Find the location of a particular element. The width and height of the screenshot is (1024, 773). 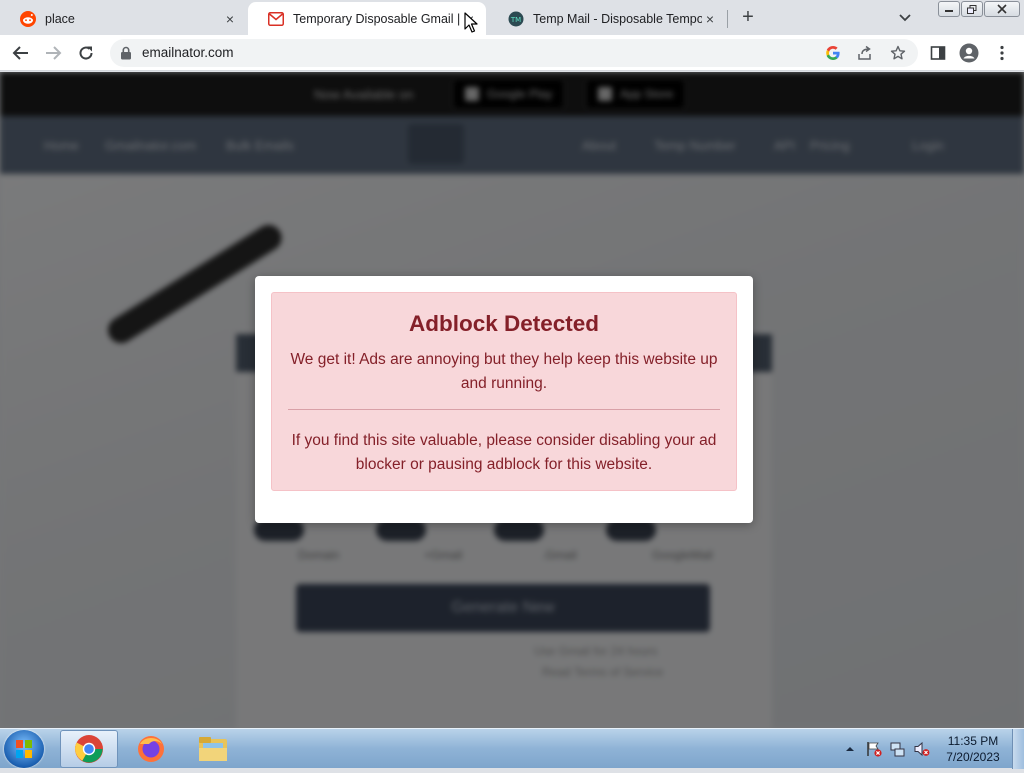

address-bar: emailnator.com is located at coordinates (514, 53).